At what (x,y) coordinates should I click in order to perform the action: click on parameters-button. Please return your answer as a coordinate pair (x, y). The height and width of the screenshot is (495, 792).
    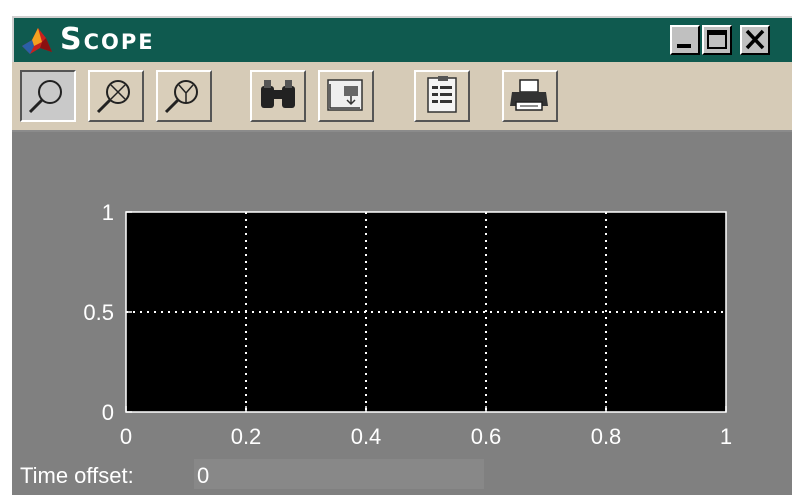
    Looking at the image, I should click on (442, 96).